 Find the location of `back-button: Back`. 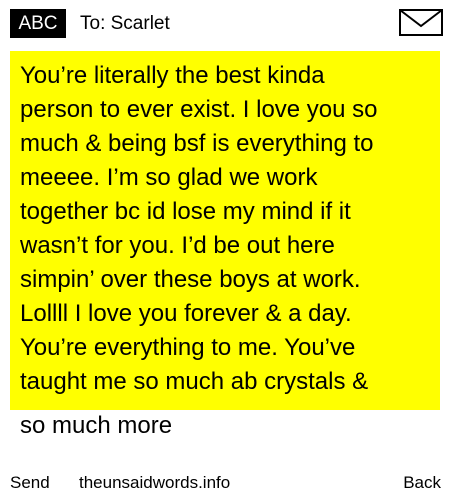

back-button: Back is located at coordinates (422, 483).